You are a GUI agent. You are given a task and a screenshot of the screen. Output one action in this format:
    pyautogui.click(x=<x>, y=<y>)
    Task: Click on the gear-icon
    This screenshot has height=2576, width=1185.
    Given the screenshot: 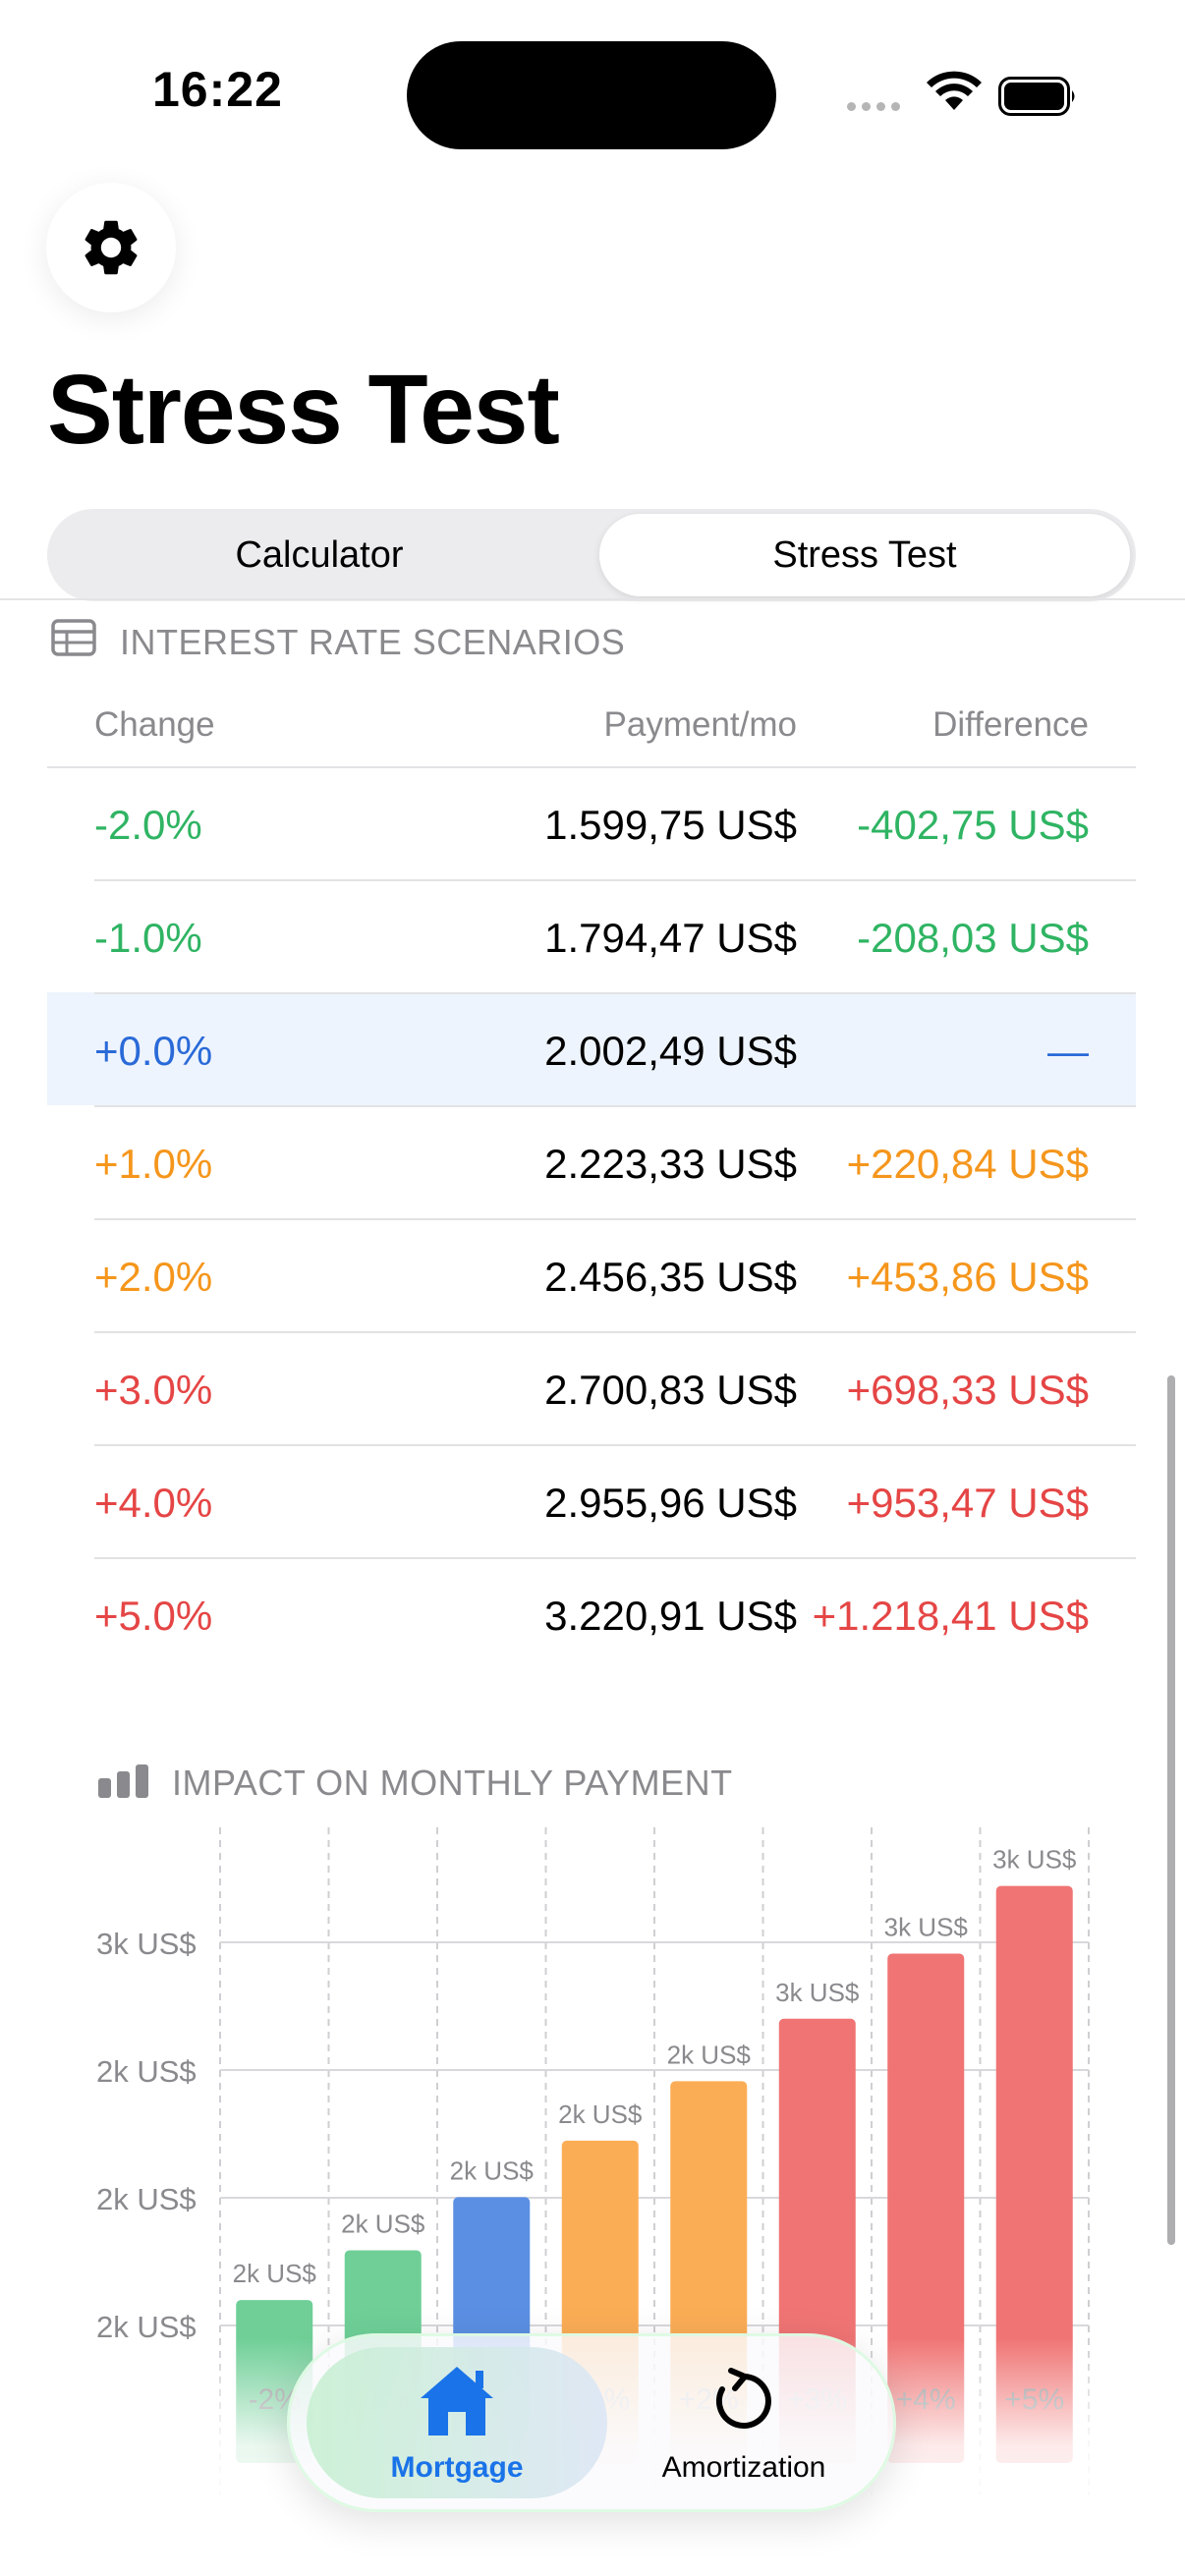 What is the action you would take?
    pyautogui.click(x=112, y=247)
    